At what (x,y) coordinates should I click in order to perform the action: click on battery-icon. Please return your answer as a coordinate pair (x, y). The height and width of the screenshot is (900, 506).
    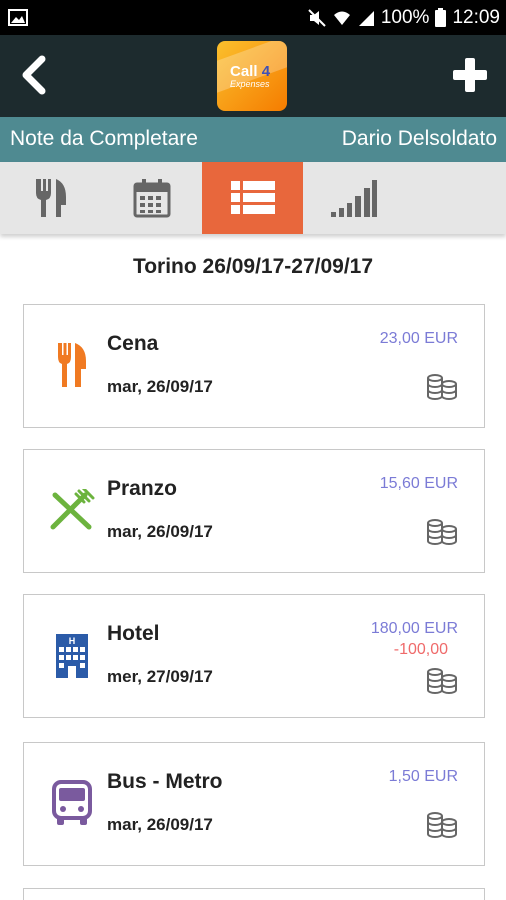
    Looking at the image, I should click on (441, 17).